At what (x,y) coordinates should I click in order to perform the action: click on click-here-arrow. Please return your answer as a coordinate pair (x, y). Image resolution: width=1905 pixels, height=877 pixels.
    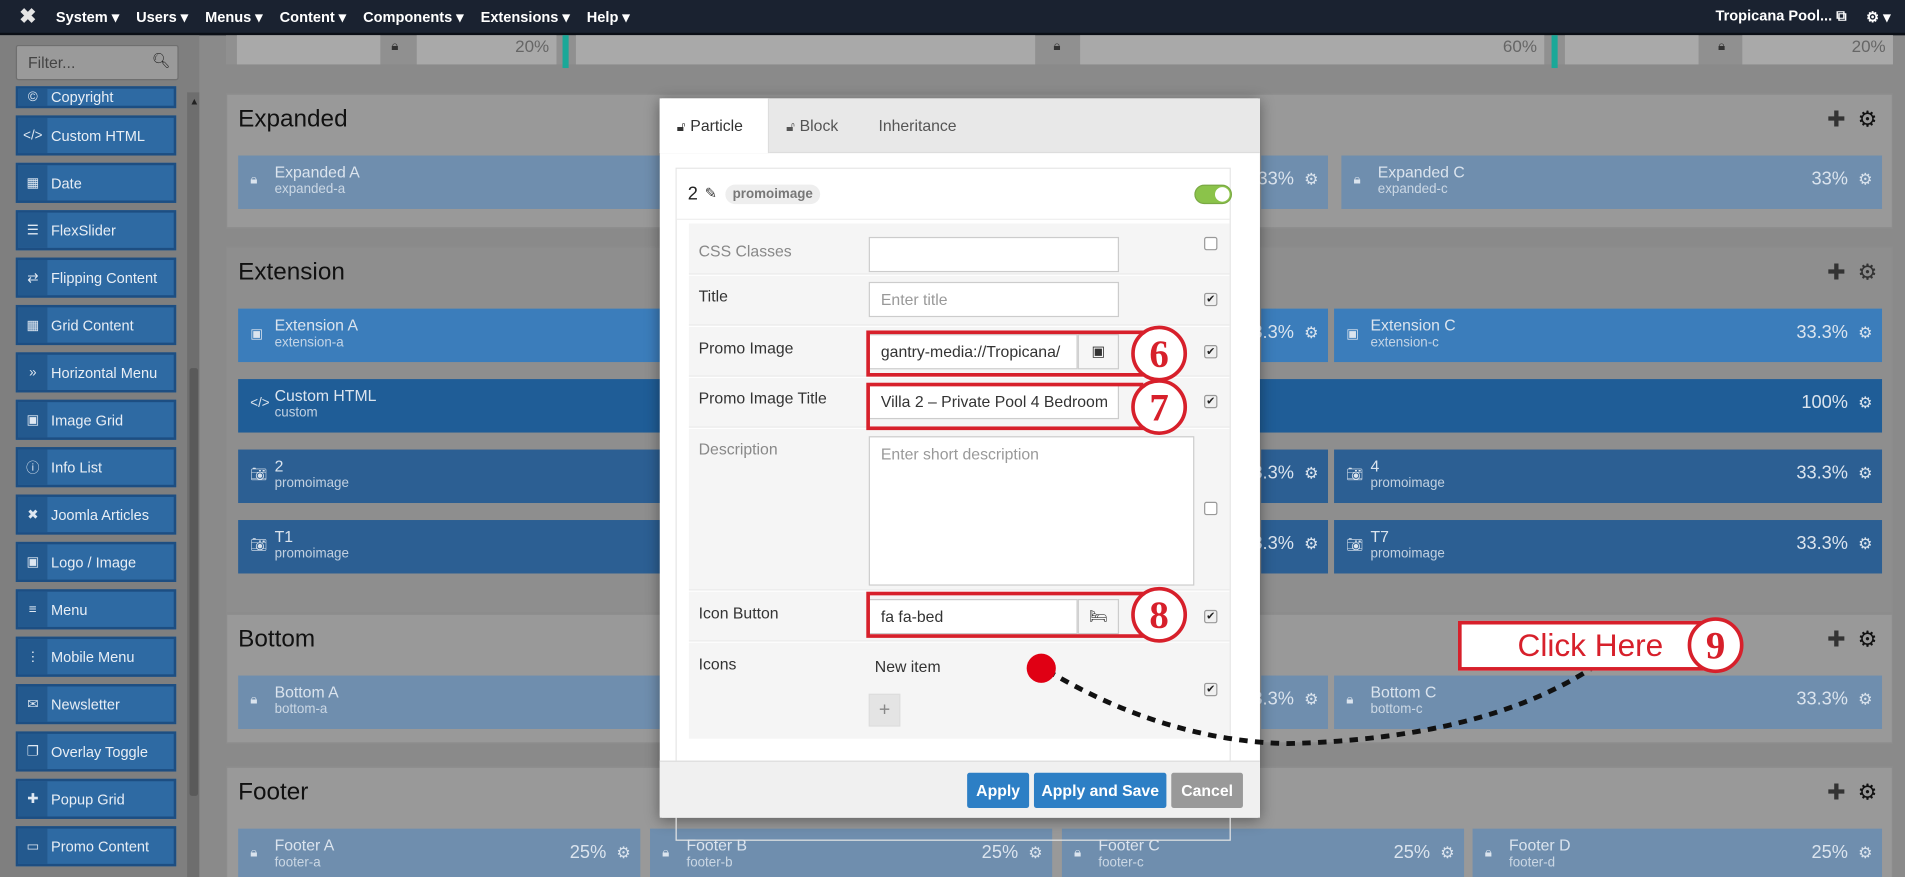
    Looking at the image, I should click on (1319, 706).